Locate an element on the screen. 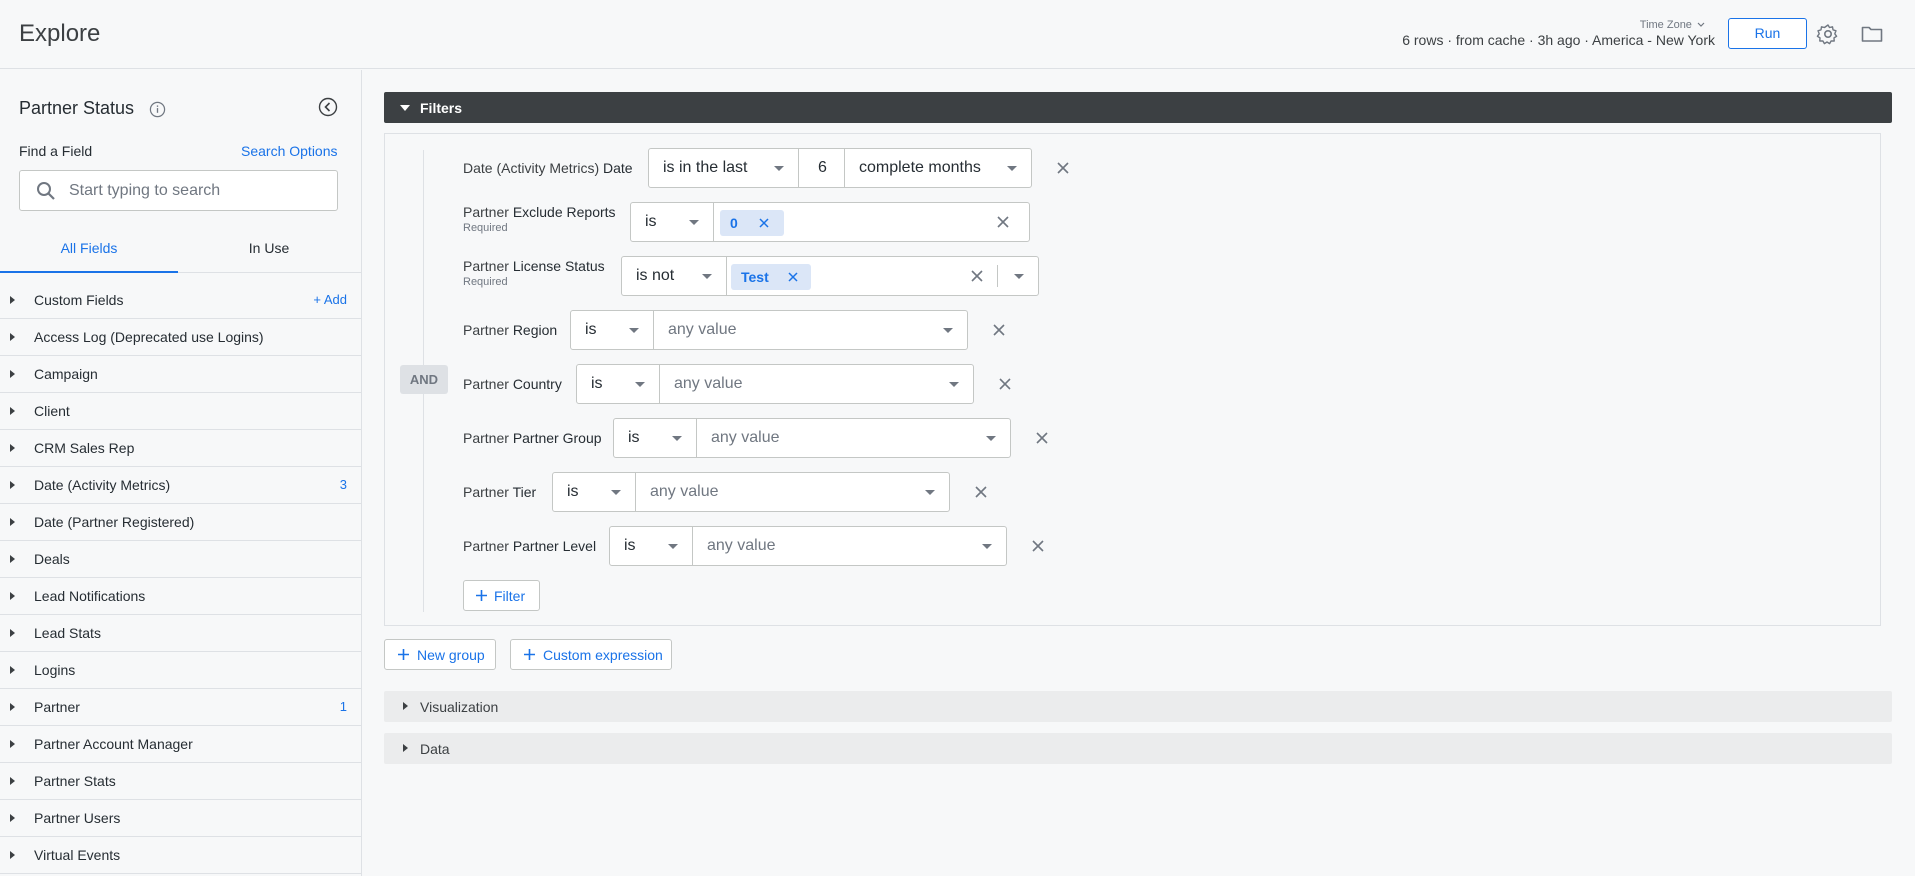  view-item-deals: Deals is located at coordinates (180, 559).